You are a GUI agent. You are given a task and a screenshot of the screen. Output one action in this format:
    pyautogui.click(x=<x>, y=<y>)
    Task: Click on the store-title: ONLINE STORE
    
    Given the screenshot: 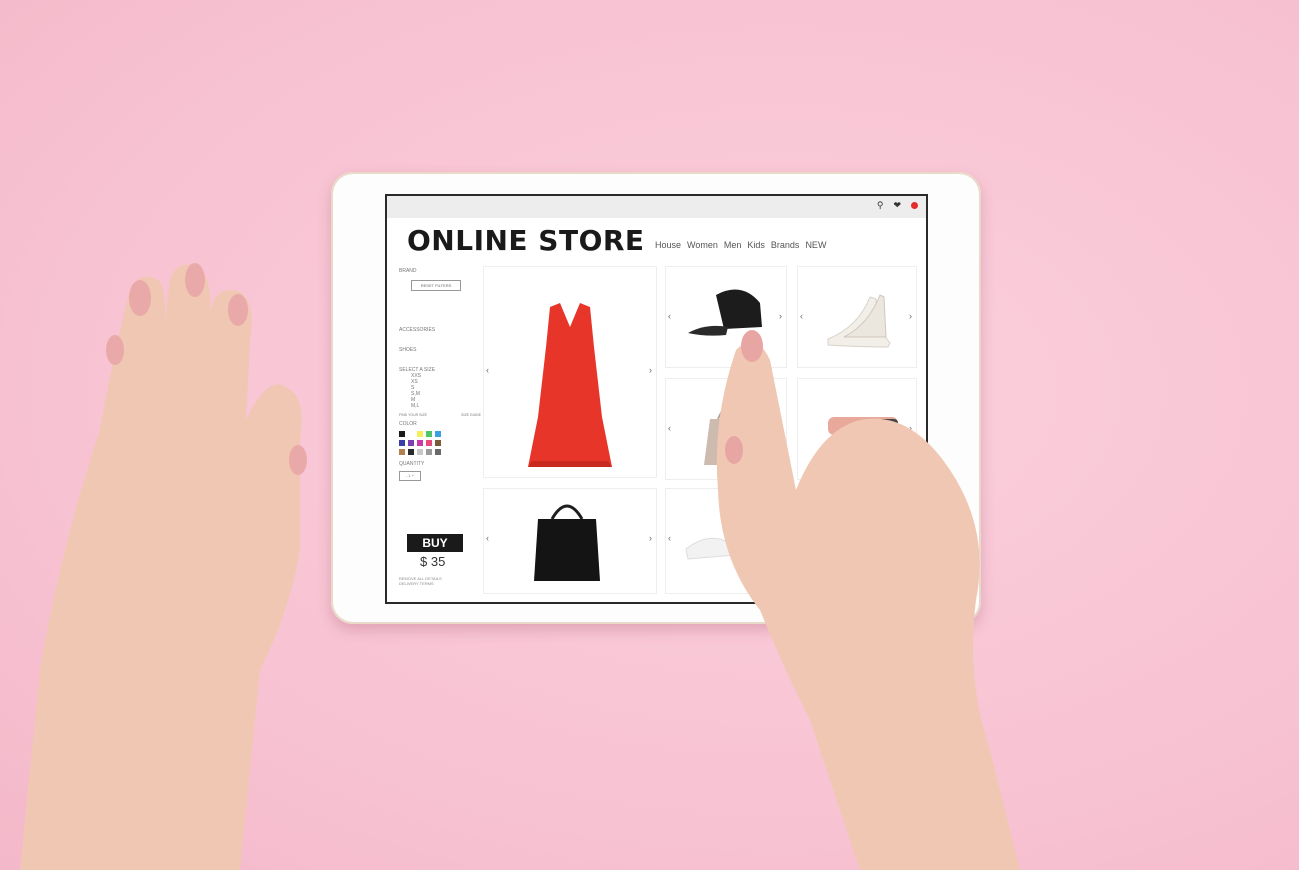 What is the action you would take?
    pyautogui.click(x=526, y=240)
    